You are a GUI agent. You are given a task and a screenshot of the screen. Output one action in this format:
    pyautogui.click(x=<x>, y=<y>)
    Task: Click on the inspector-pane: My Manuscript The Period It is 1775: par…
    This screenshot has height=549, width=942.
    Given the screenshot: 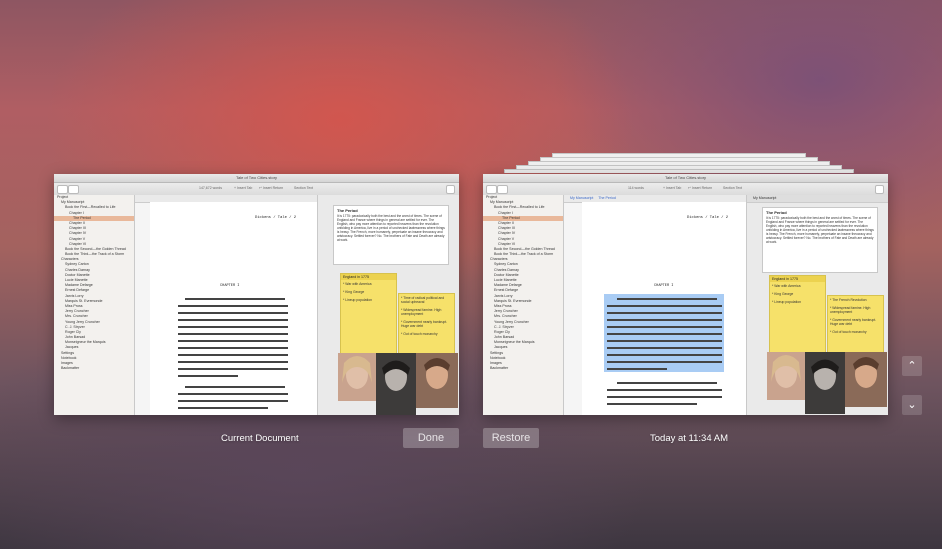 What is the action you would take?
    pyautogui.click(x=817, y=305)
    